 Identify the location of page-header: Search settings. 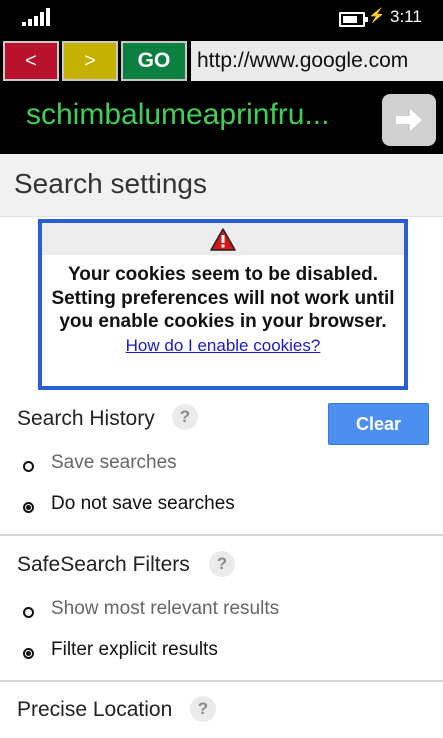
(221, 185).